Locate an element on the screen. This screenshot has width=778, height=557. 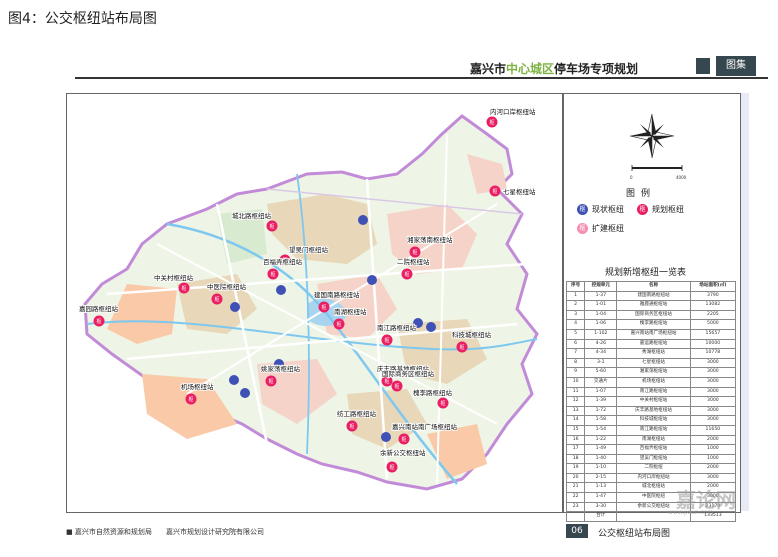
table-cell: 5-60 is located at coordinates (601, 372).